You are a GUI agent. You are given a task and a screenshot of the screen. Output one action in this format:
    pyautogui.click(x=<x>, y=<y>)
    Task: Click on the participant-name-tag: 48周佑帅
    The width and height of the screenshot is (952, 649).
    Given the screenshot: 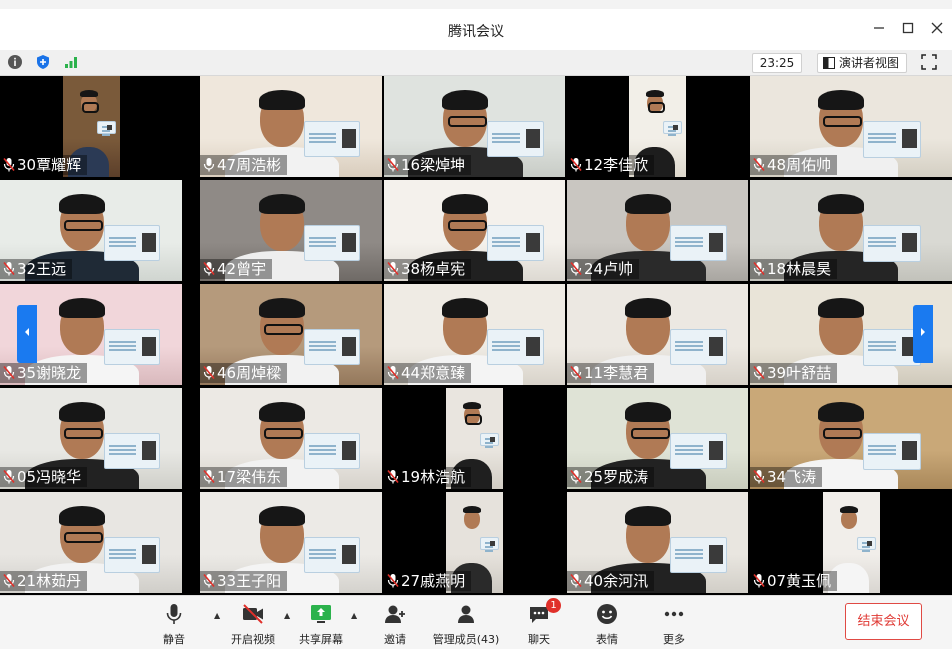 What is the action you would take?
    pyautogui.click(x=794, y=165)
    